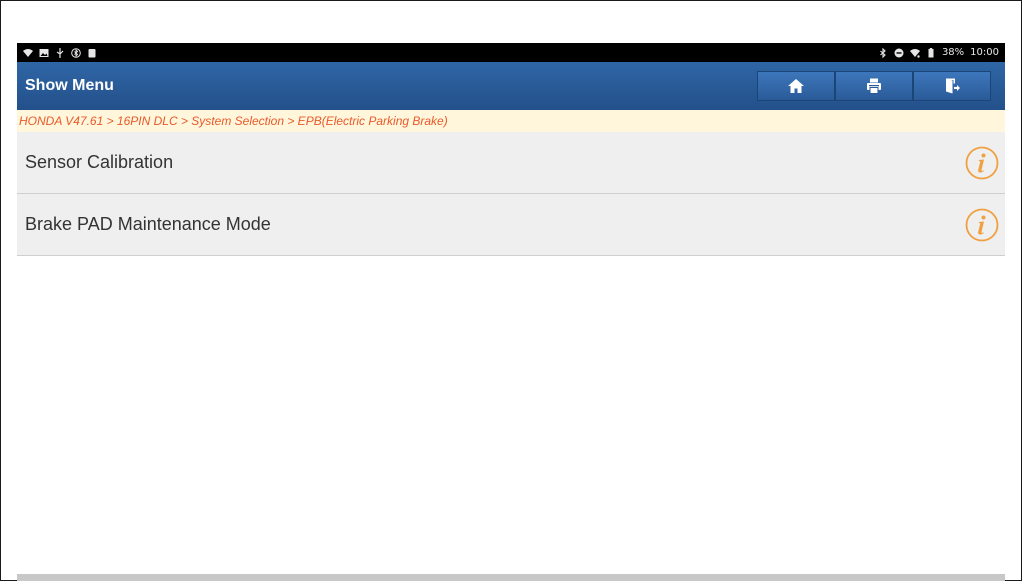 The width and height of the screenshot is (1022, 581). What do you see at coordinates (44, 53) in the screenshot?
I see `image-icon` at bounding box center [44, 53].